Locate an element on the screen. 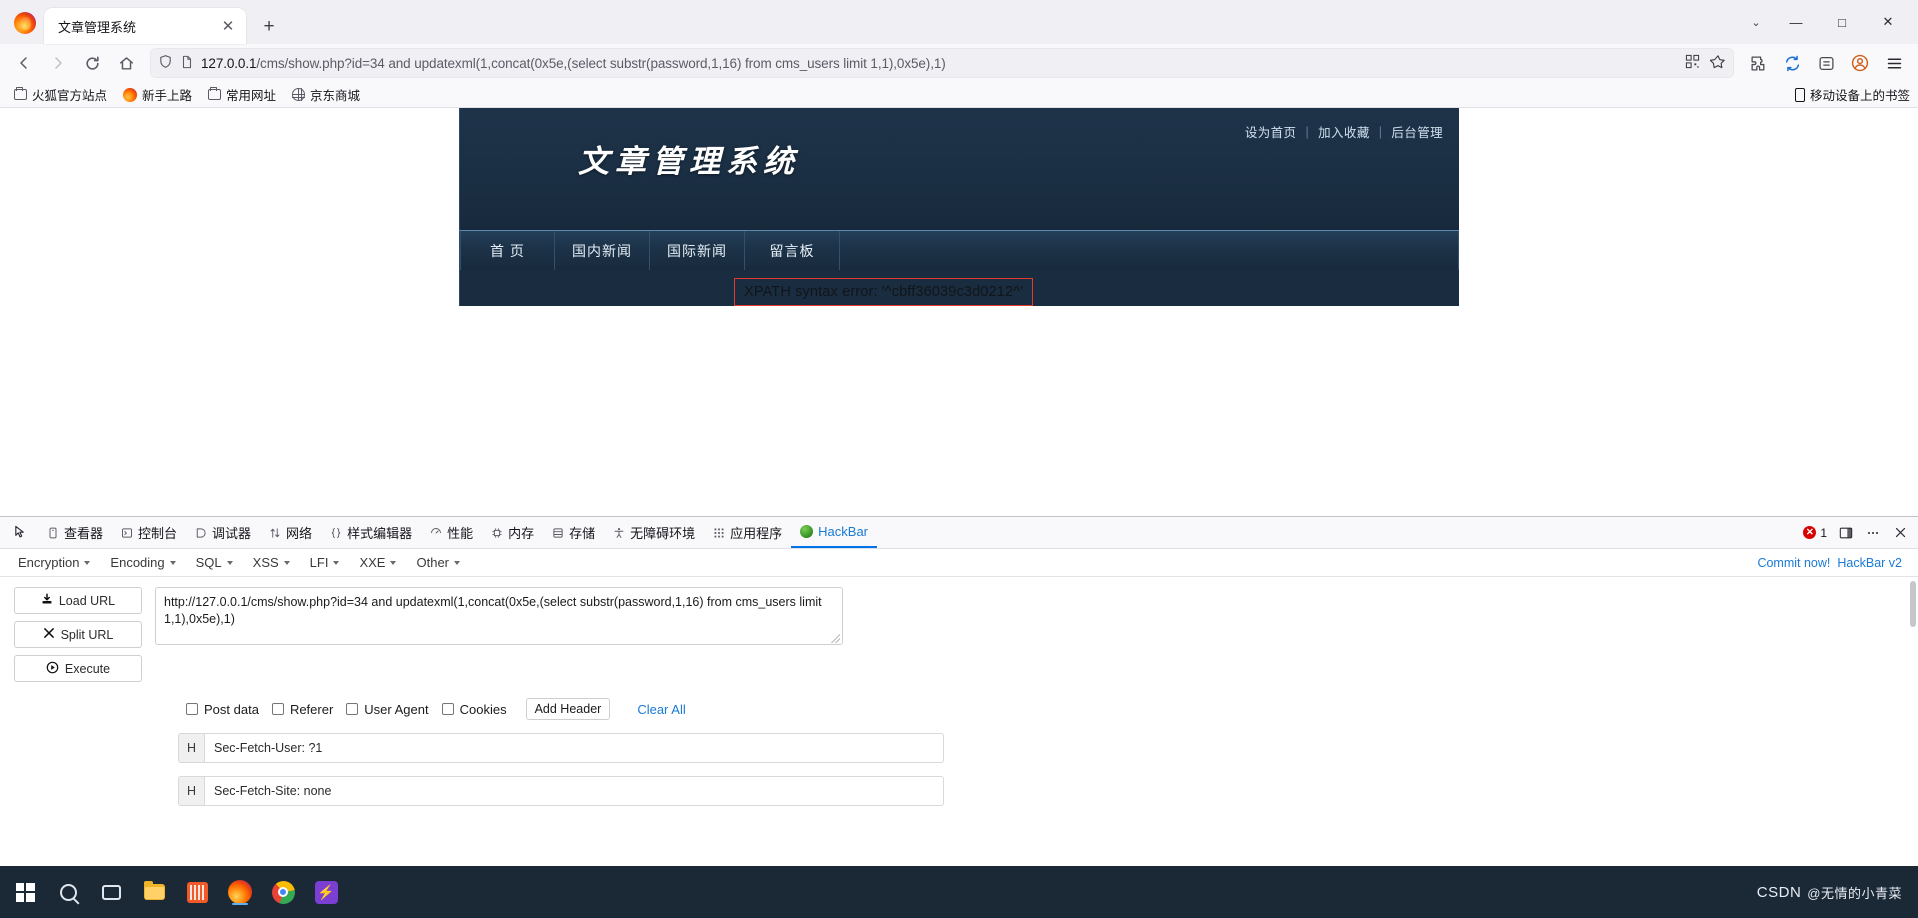 This screenshot has height=918, width=1918. add-favorite-link: 加入收藏 is located at coordinates (1344, 131).